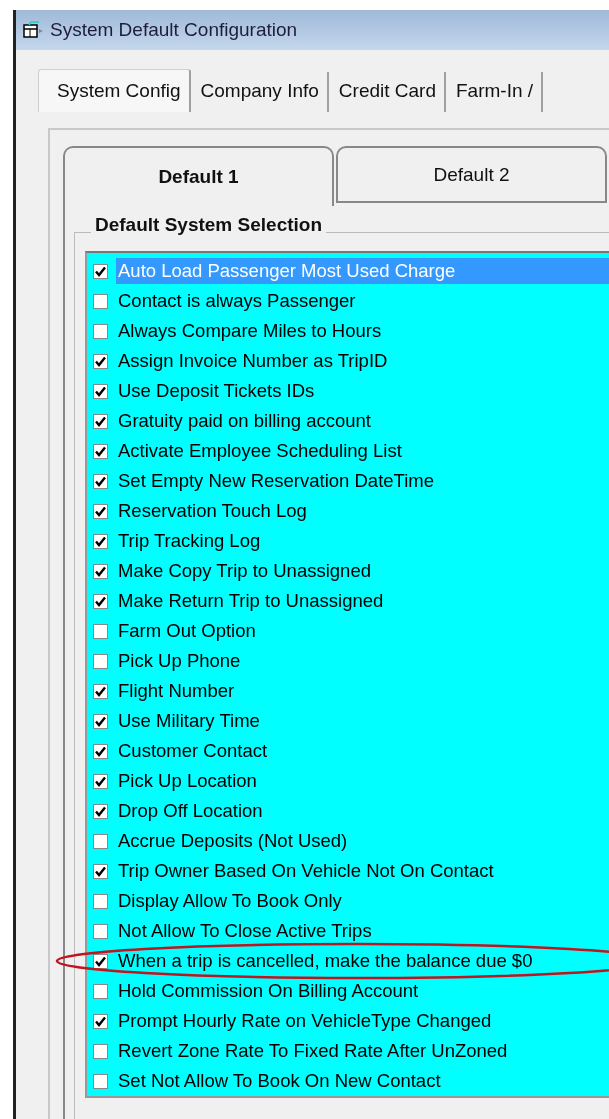 Image resolution: width=609 pixels, height=1119 pixels. What do you see at coordinates (306, 871) in the screenshot?
I see `option-label: Trip Owner Based On Vehicle Not On Contact` at bounding box center [306, 871].